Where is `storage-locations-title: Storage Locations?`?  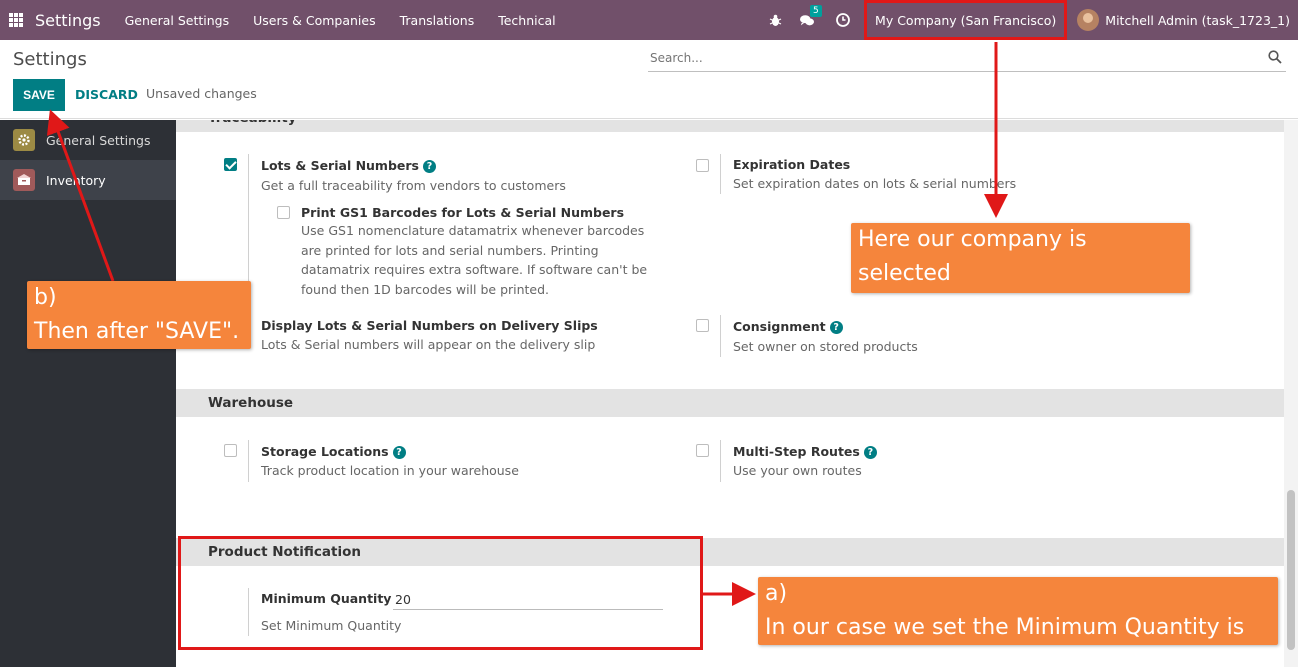
storage-locations-title: Storage Locations? is located at coordinates (333, 451).